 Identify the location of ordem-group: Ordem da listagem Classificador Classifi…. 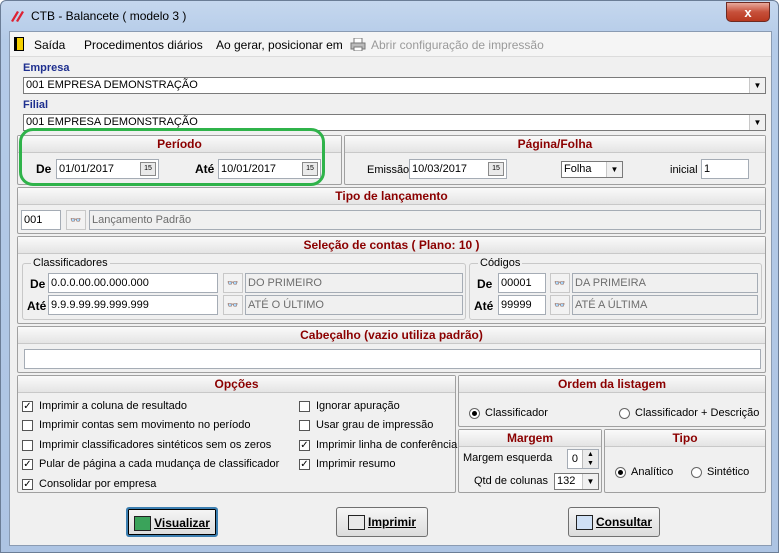
(612, 401).